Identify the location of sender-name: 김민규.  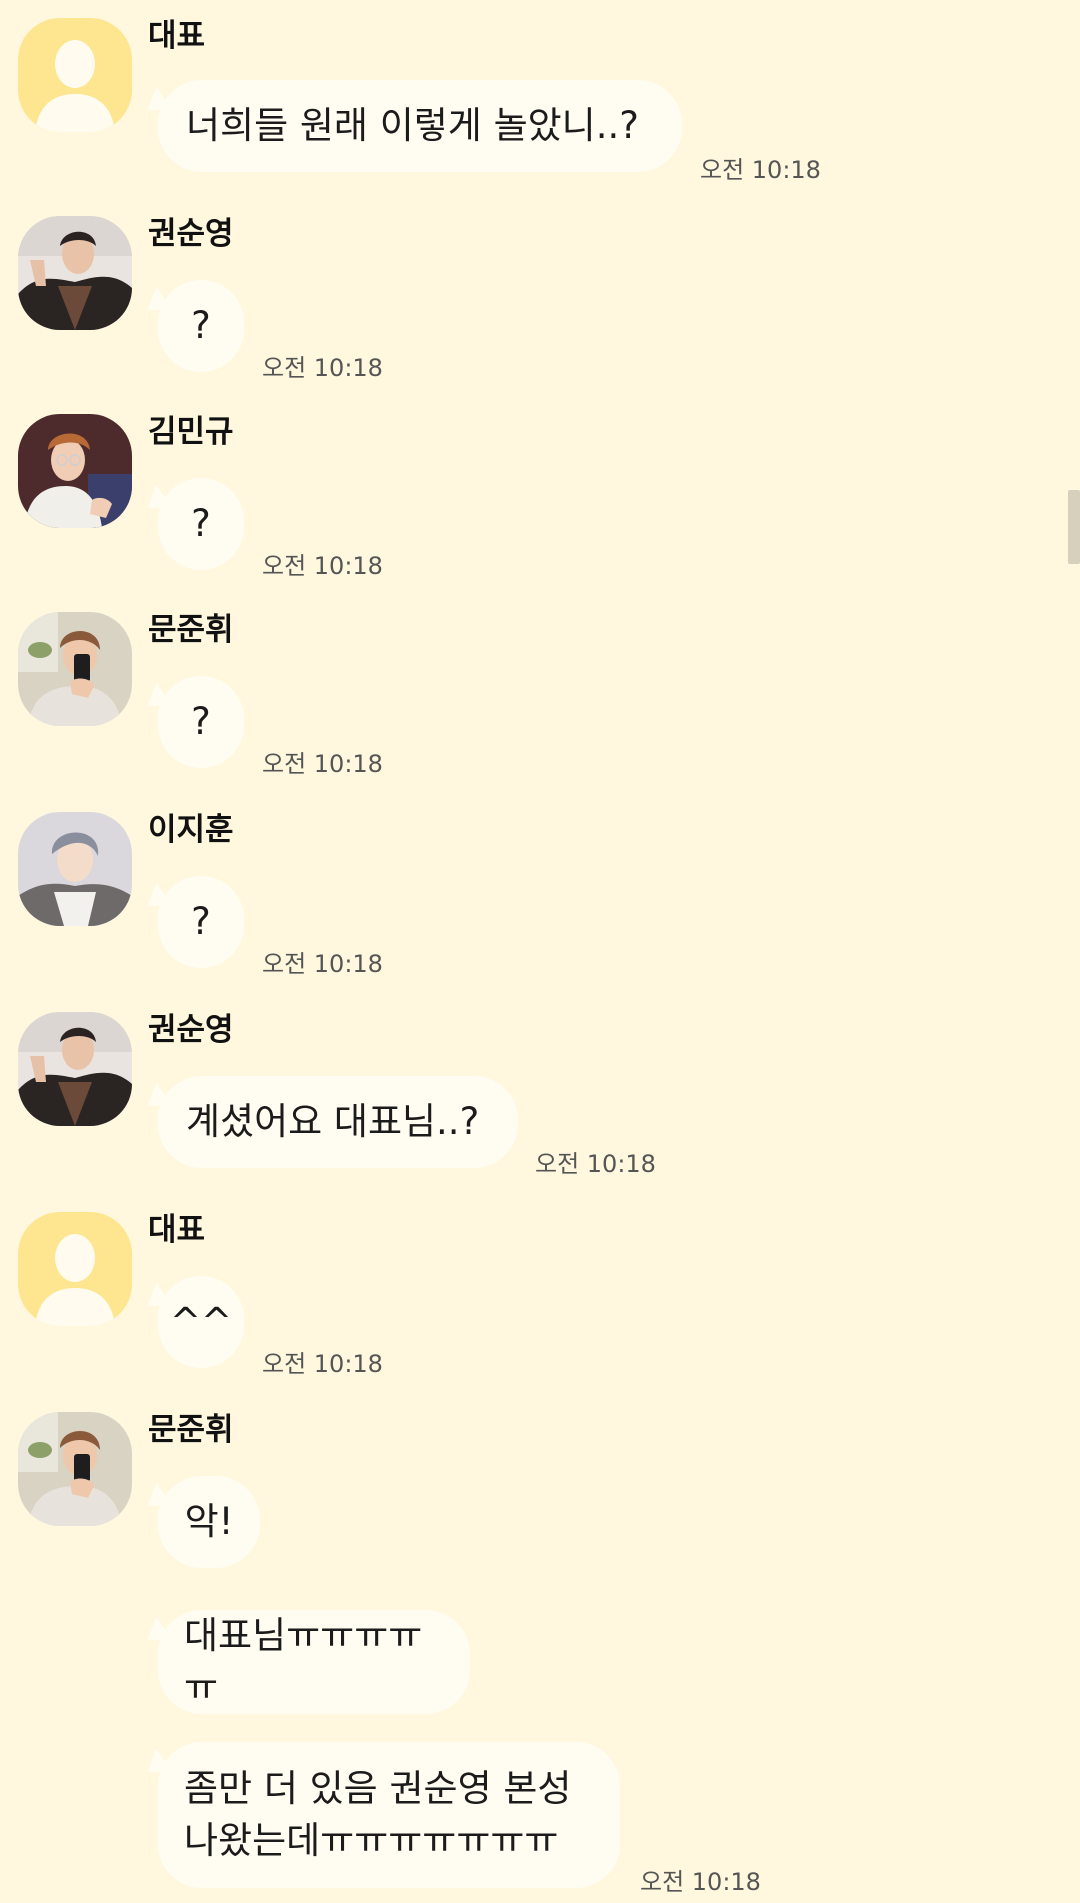
(191, 432).